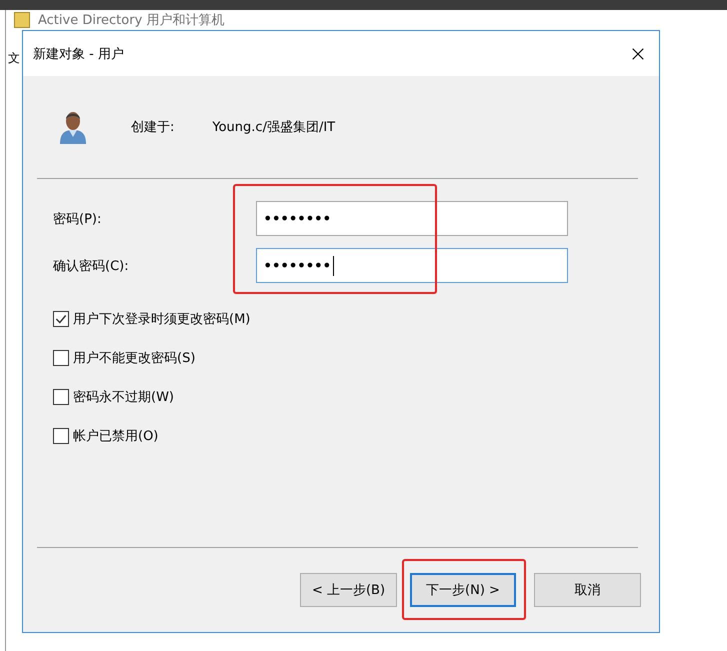  What do you see at coordinates (587, 590) in the screenshot?
I see `dialog-button: 取消` at bounding box center [587, 590].